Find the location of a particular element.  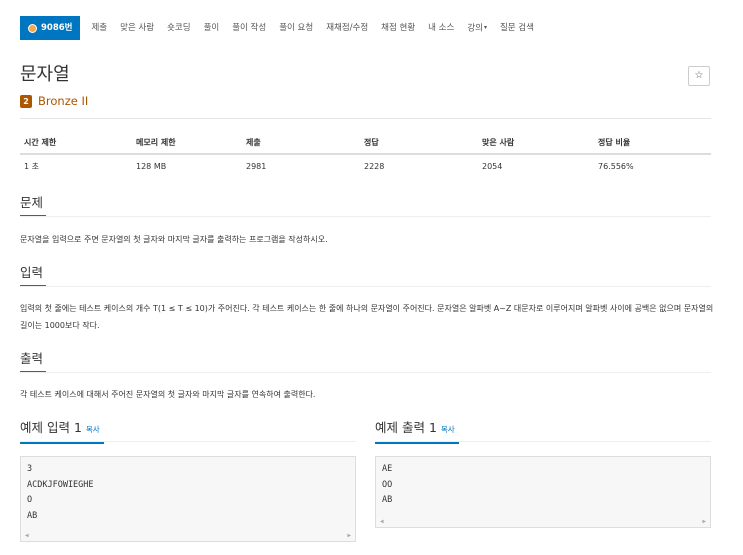

table-header-row: 시간 제한 메모리 제한 제출 정답 맞은 사람 정답 비율 is located at coordinates (365, 143).